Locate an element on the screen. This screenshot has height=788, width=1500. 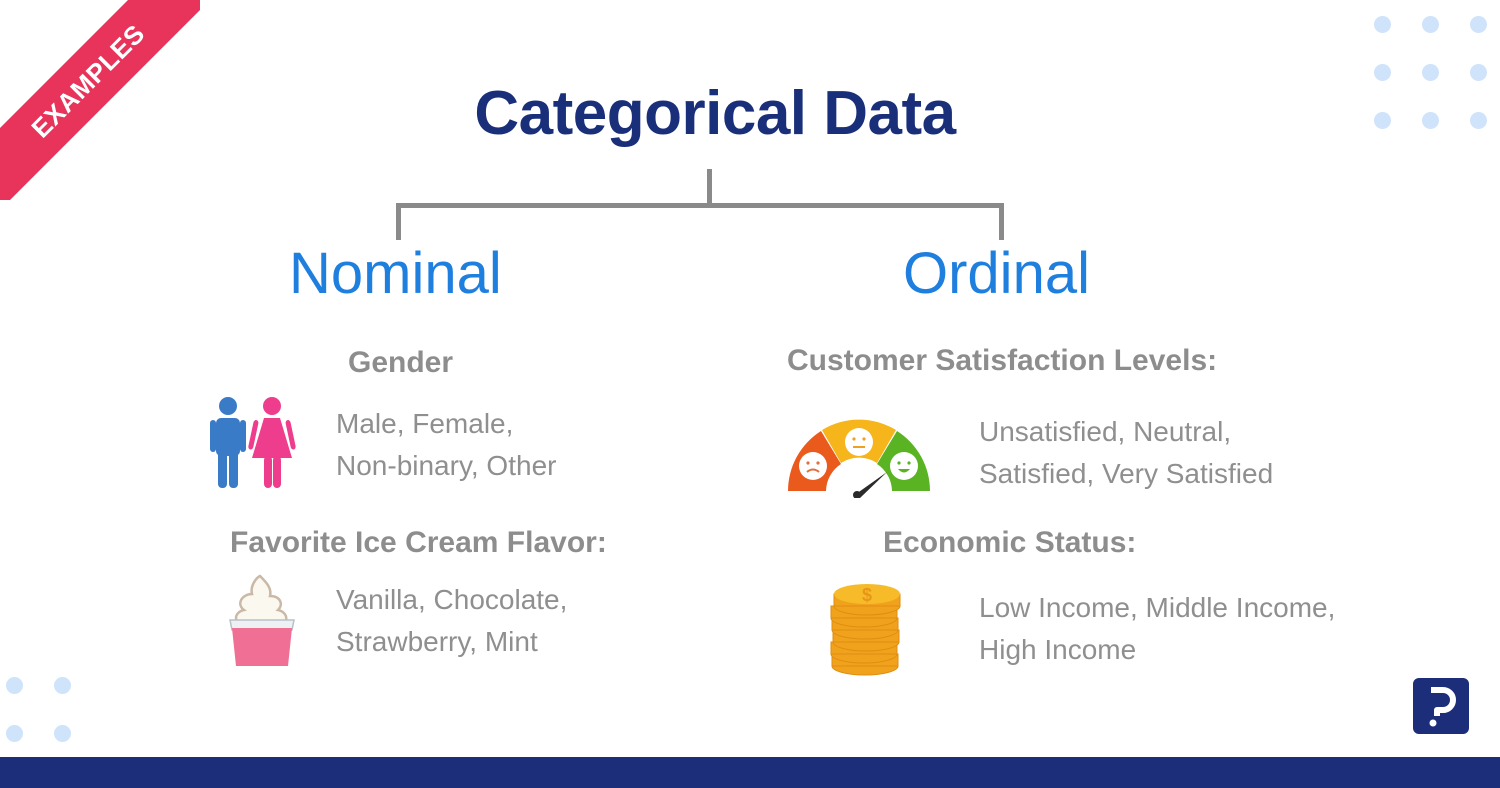
satisfaction-gauge-icon is located at coordinates (859, 458).